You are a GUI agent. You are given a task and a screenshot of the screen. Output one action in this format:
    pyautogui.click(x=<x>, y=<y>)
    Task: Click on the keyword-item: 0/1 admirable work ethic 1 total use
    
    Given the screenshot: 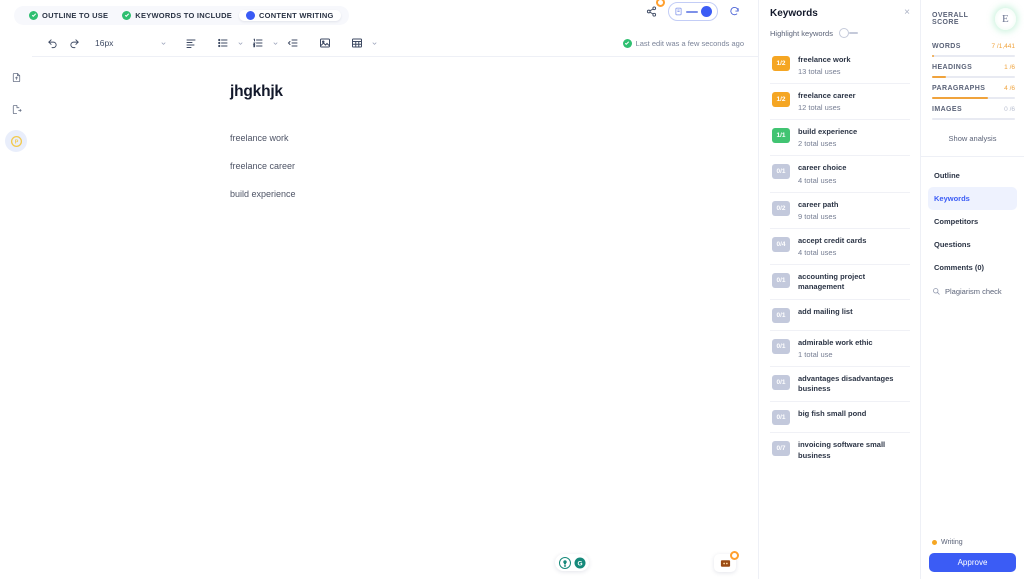 What is the action you would take?
    pyautogui.click(x=840, y=348)
    